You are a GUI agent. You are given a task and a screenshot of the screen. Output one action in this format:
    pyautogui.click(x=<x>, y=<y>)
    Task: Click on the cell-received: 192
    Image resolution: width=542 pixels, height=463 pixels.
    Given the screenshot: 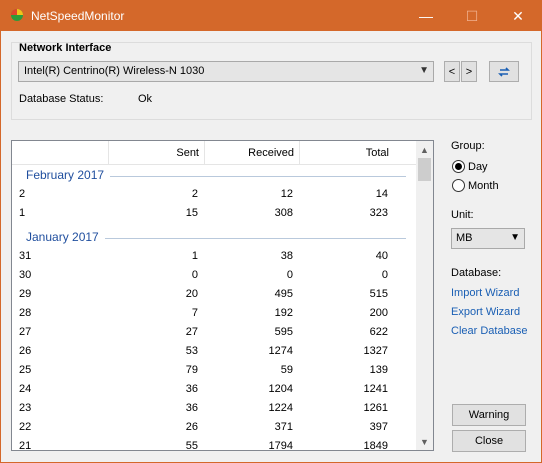 What is the action you would take?
    pyautogui.click(x=283, y=313)
    